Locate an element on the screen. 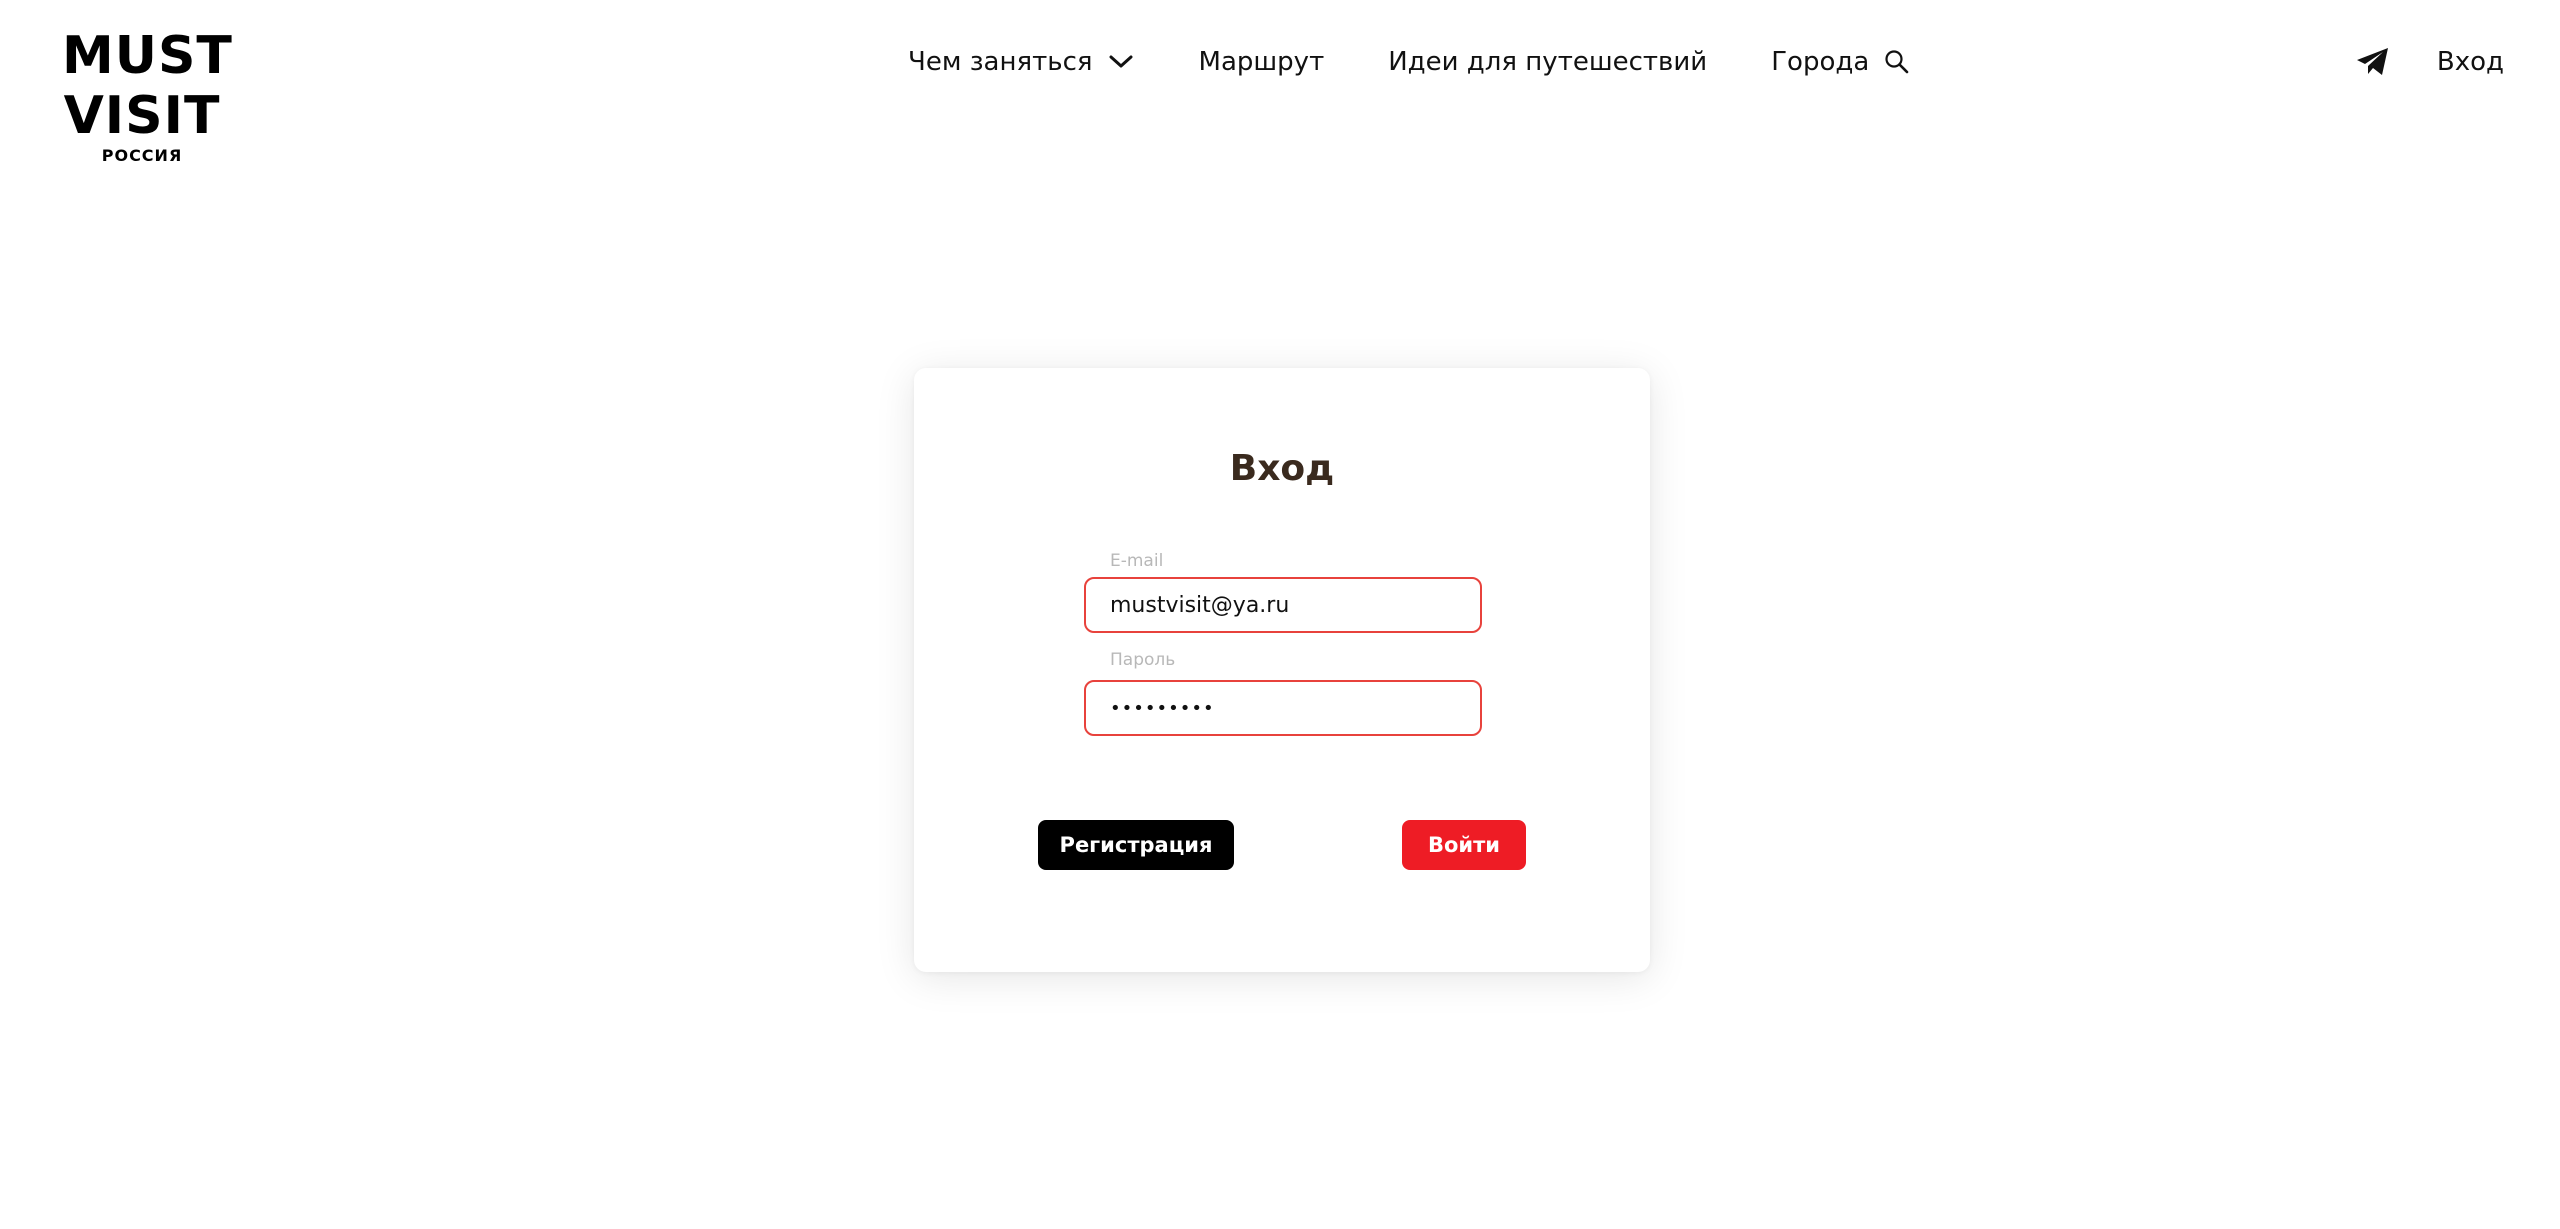 This screenshot has width=2560, height=1229. login-submit-button: Войти is located at coordinates (1464, 845).